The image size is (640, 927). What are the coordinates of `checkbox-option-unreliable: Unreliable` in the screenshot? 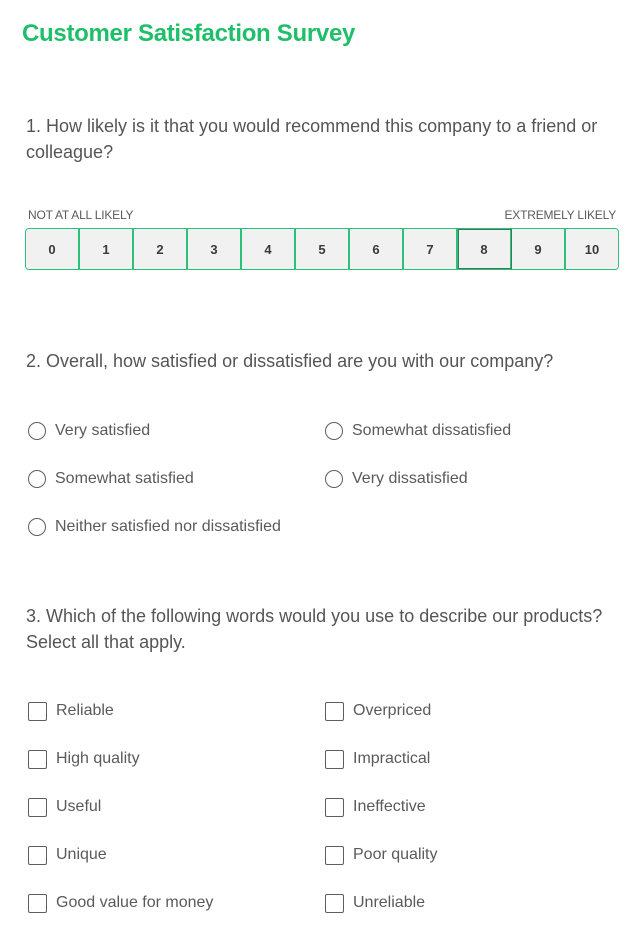 It's located at (473, 903).